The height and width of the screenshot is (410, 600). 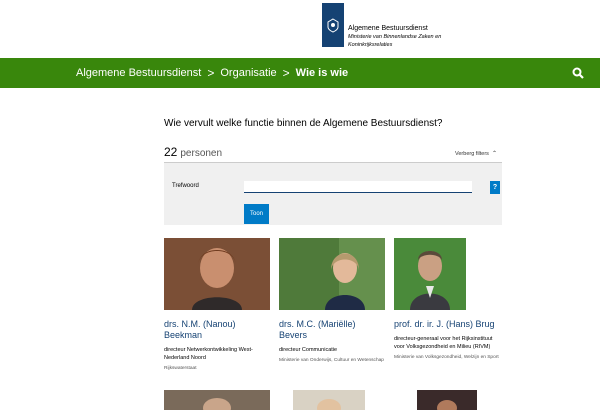 I want to click on logo-emblem, so click(x=333, y=25).